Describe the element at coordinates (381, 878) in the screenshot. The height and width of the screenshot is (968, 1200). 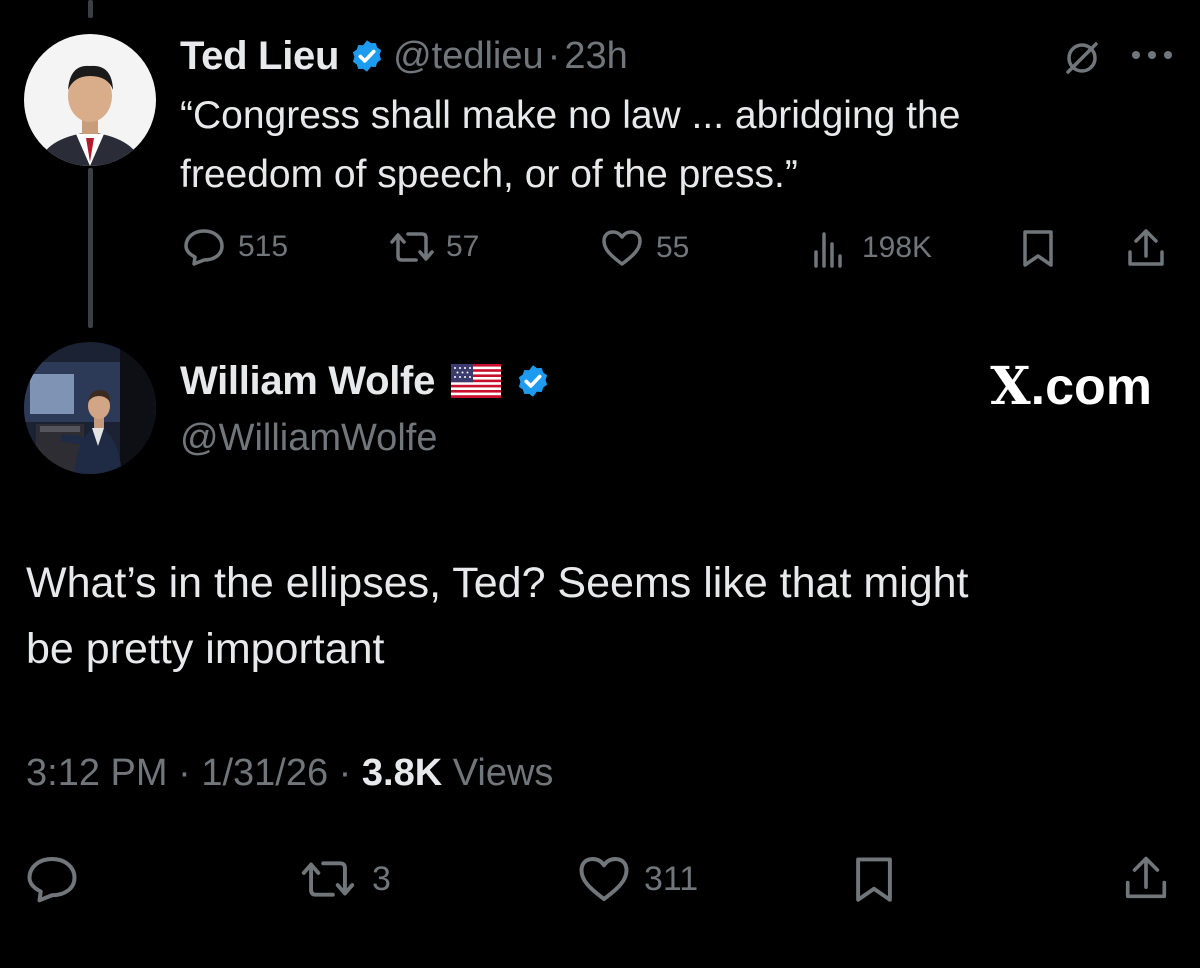
I see `reply-repost-count: 3` at that location.